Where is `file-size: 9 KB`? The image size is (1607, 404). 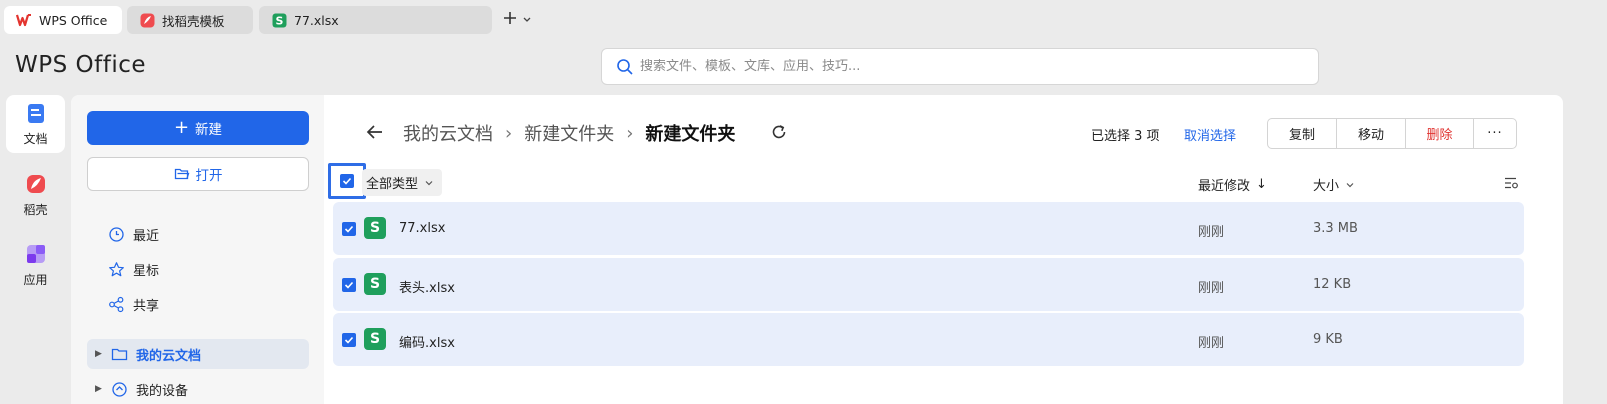 file-size: 9 KB is located at coordinates (1328, 339).